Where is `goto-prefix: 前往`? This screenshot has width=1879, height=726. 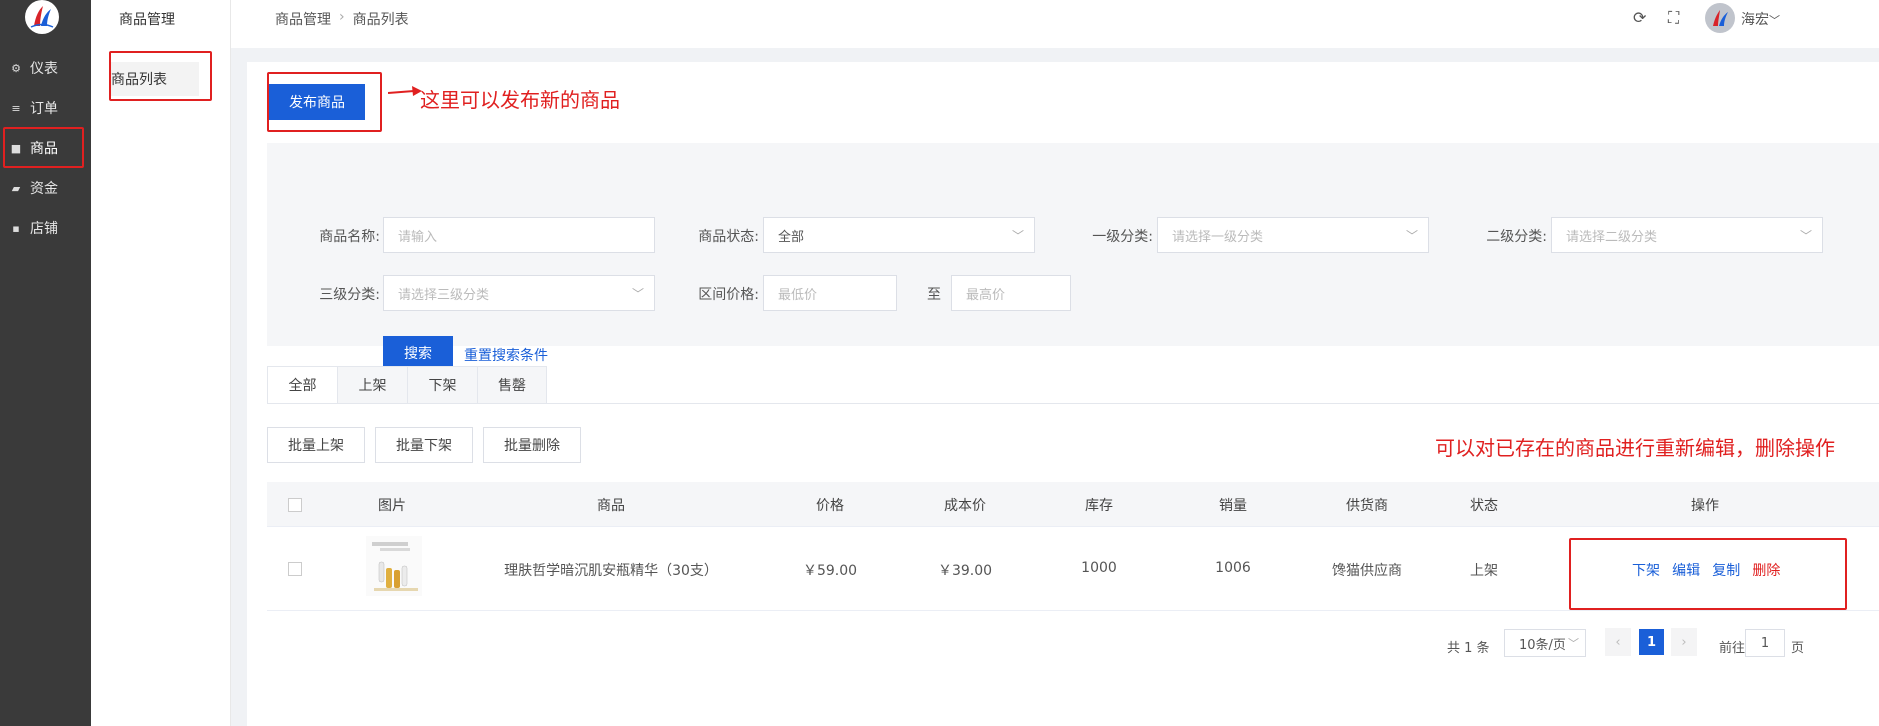
goto-prefix: 前往 is located at coordinates (1732, 648).